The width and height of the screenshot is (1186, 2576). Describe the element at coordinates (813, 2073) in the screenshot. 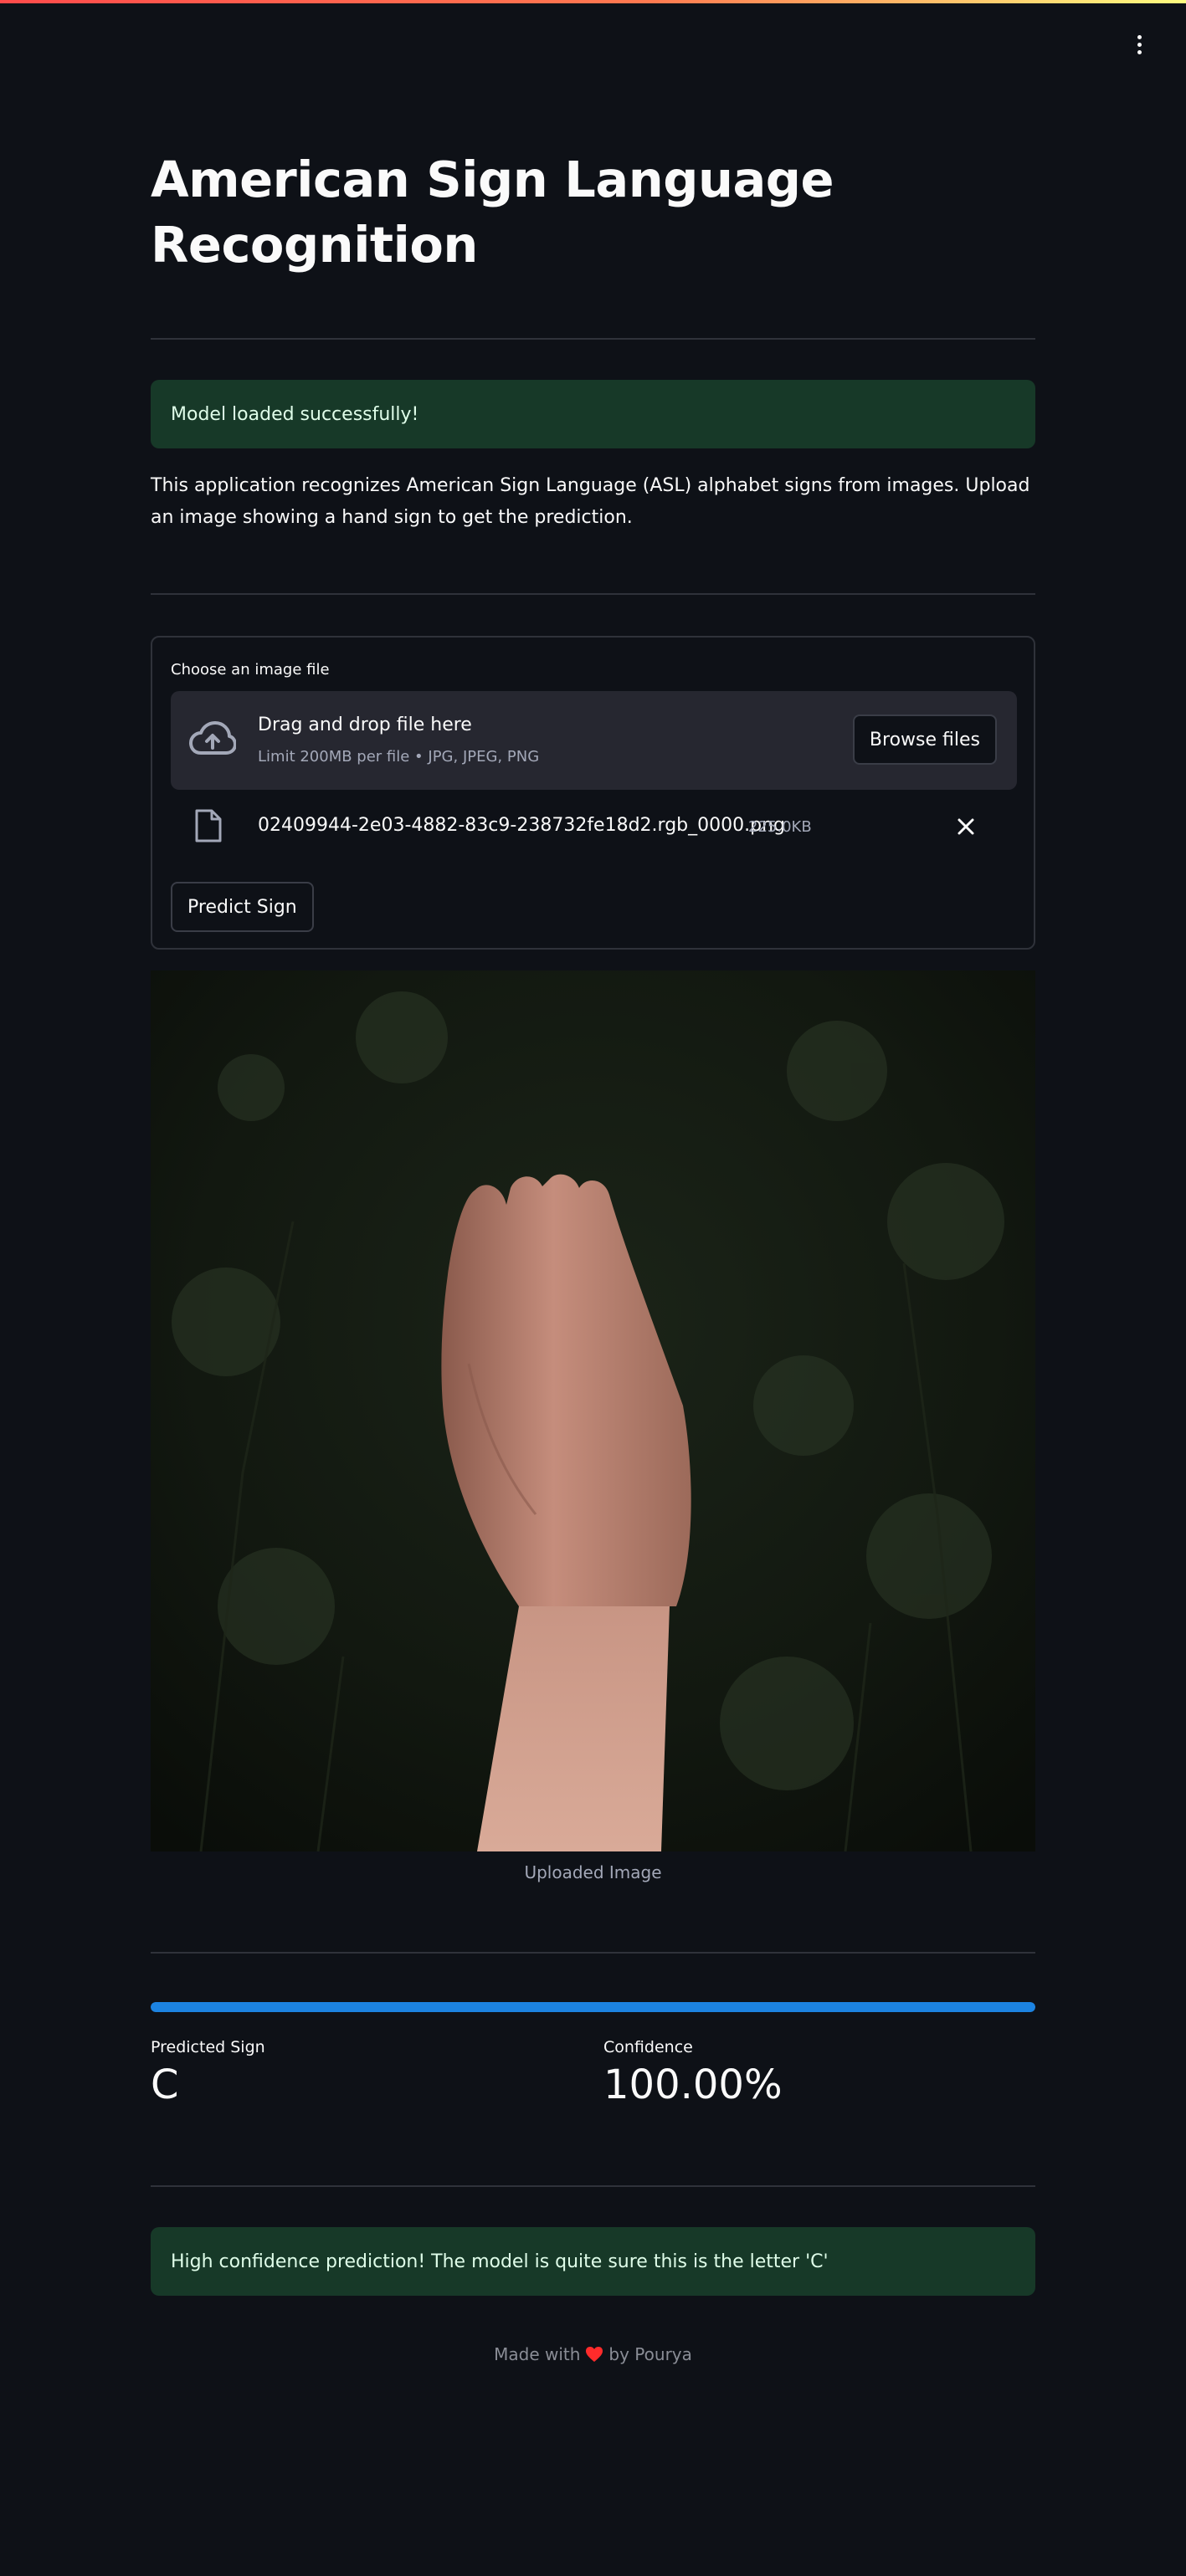

I see `confidence-metric: Confidence 100.00%` at that location.